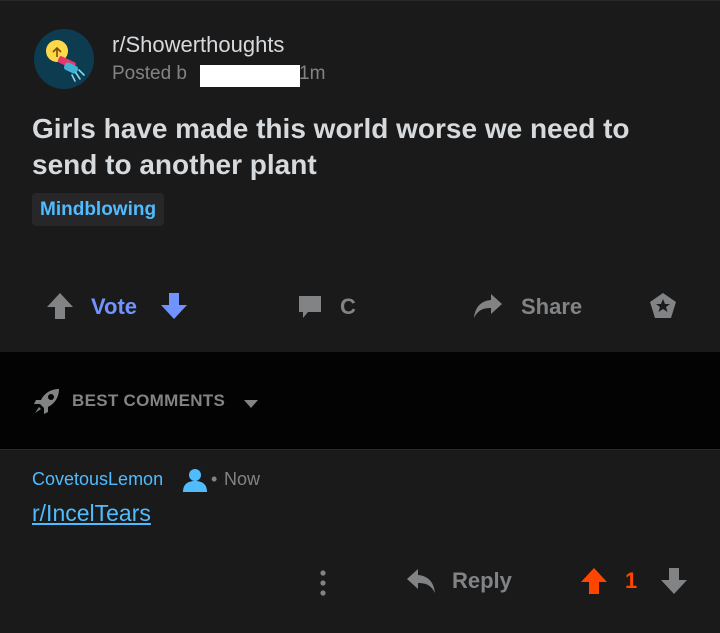 The height and width of the screenshot is (633, 720). I want to click on comments-button-label: C, so click(348, 307).